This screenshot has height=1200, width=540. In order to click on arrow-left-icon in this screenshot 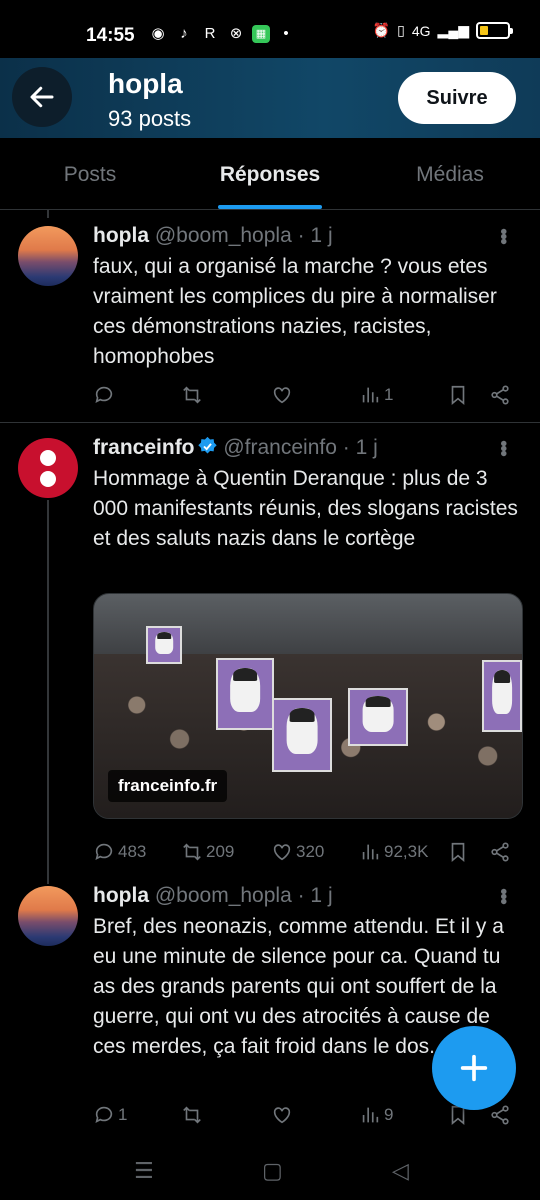, I will do `click(42, 97)`.